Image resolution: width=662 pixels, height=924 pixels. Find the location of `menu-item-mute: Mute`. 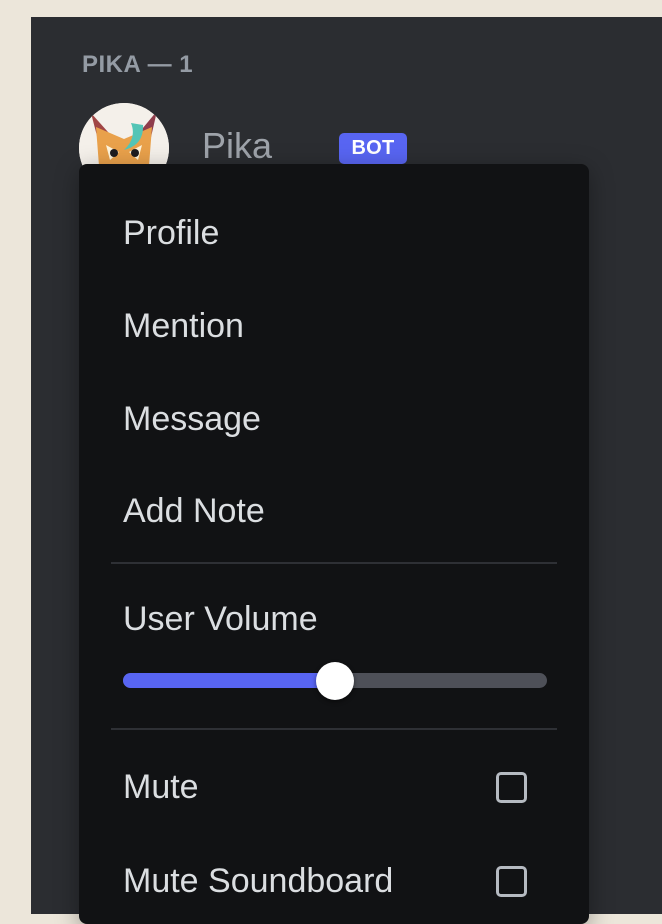

menu-item-mute: Mute is located at coordinates (334, 785).